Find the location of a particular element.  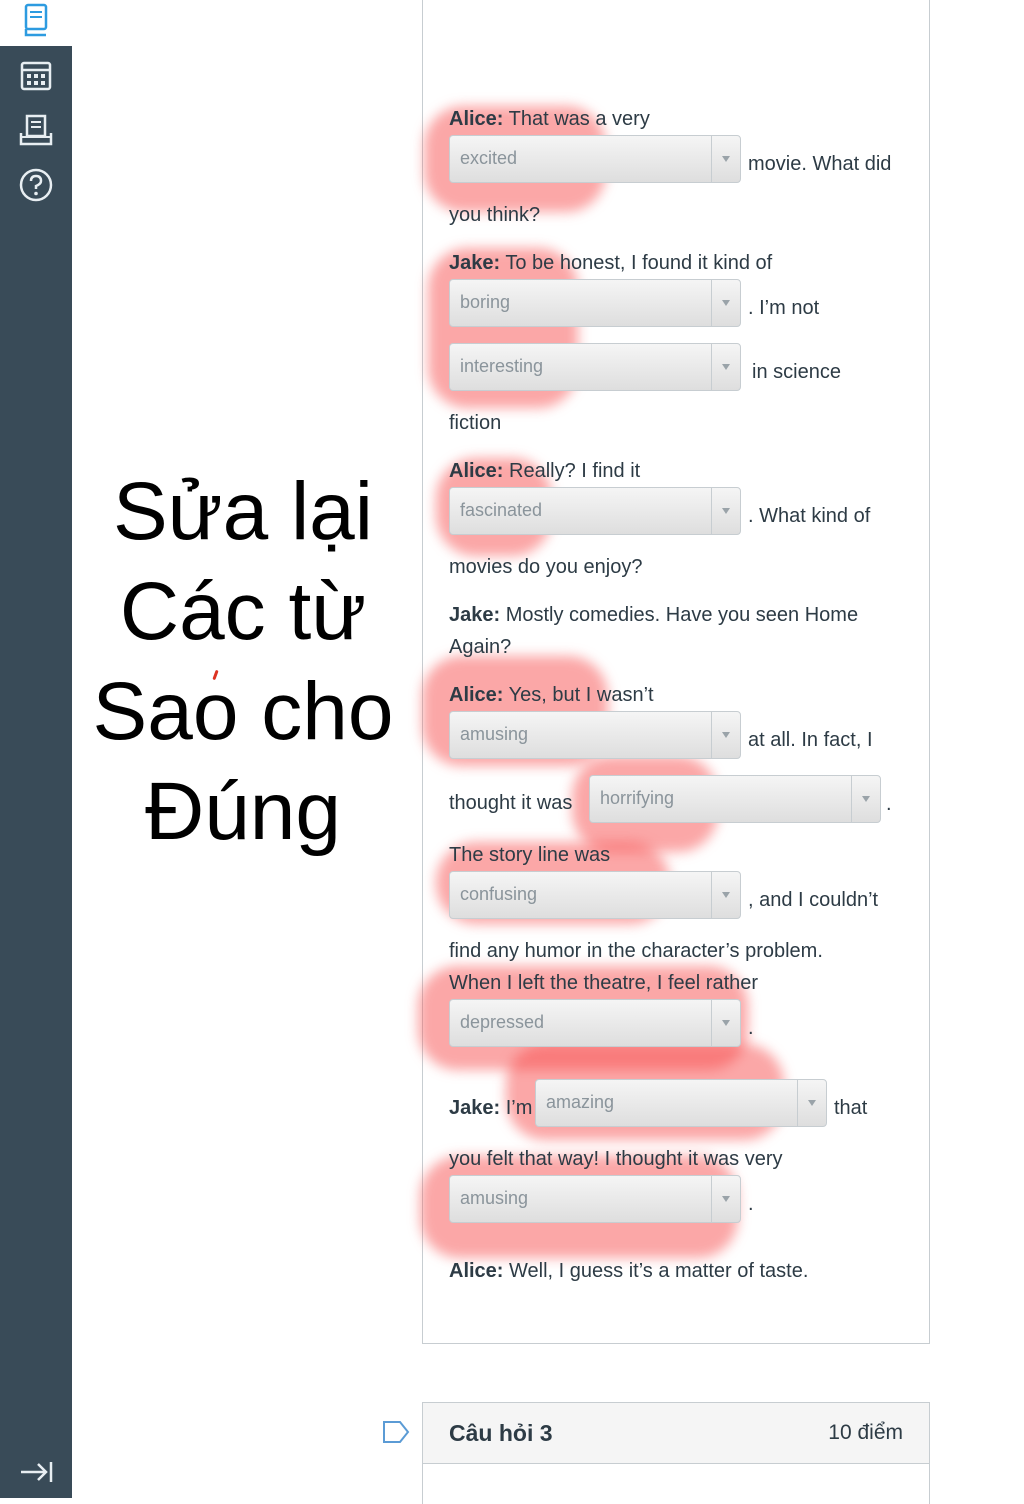

dialogue-text: at all. In fact, I is located at coordinates (810, 740).